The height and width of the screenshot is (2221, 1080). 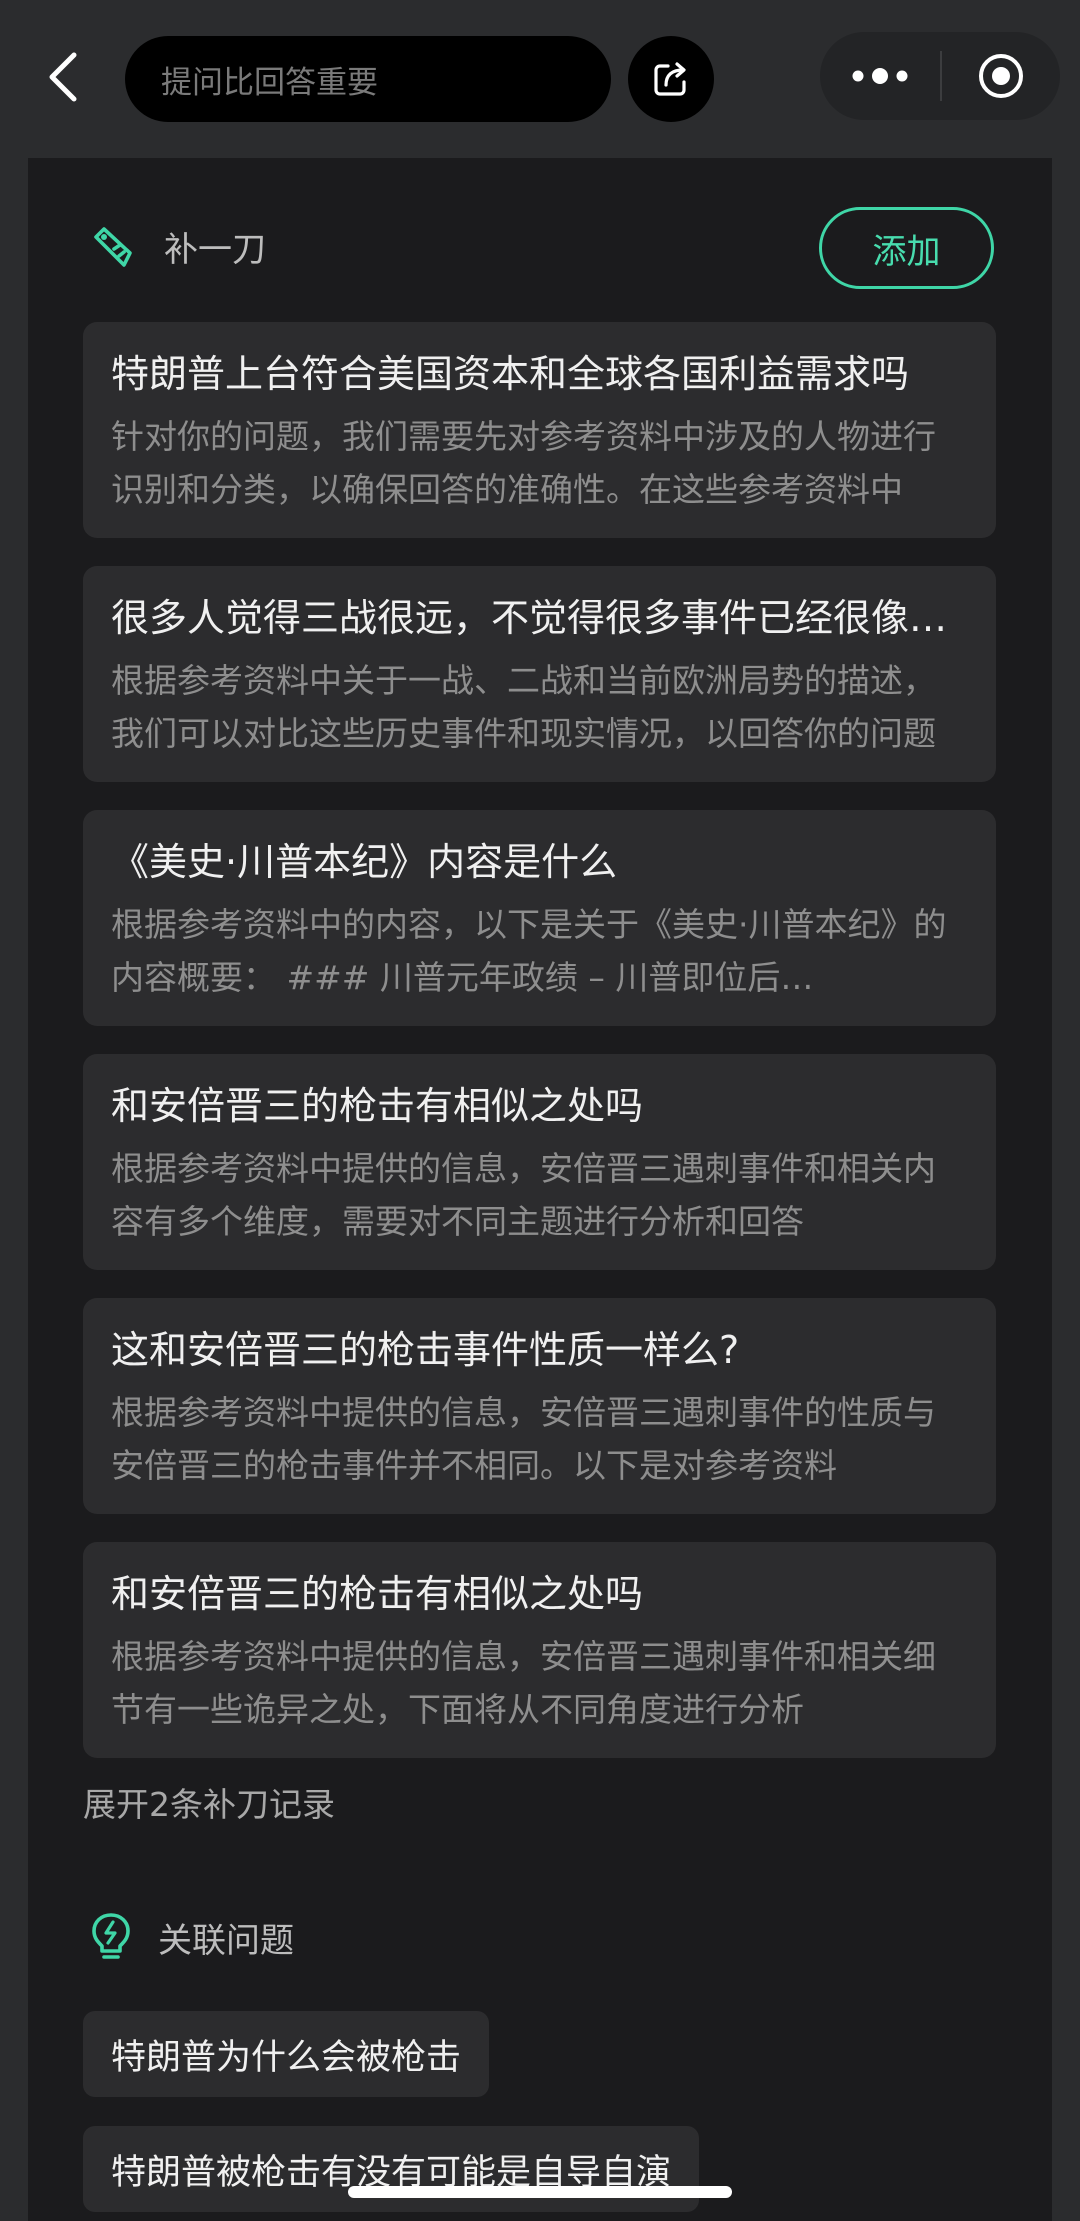 I want to click on related-header: 关联问题, so click(x=192, y=1937).